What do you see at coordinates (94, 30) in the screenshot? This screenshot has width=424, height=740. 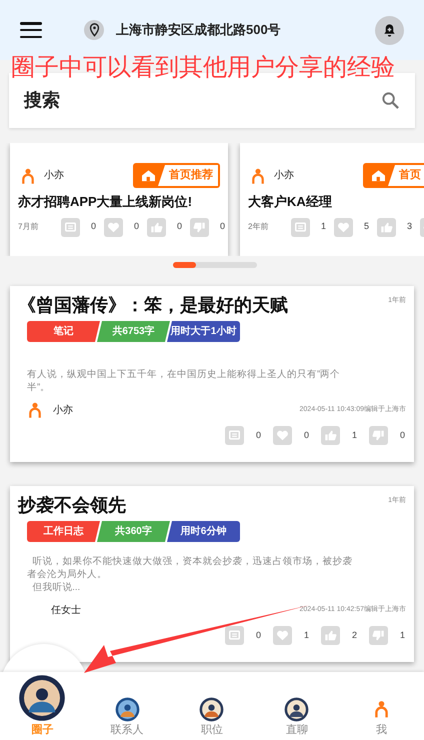 I see `location-pin-icon` at bounding box center [94, 30].